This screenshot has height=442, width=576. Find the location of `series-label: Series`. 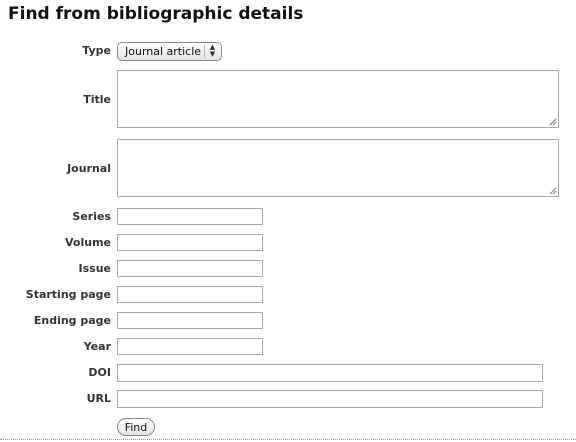

series-label: Series is located at coordinates (91, 216).